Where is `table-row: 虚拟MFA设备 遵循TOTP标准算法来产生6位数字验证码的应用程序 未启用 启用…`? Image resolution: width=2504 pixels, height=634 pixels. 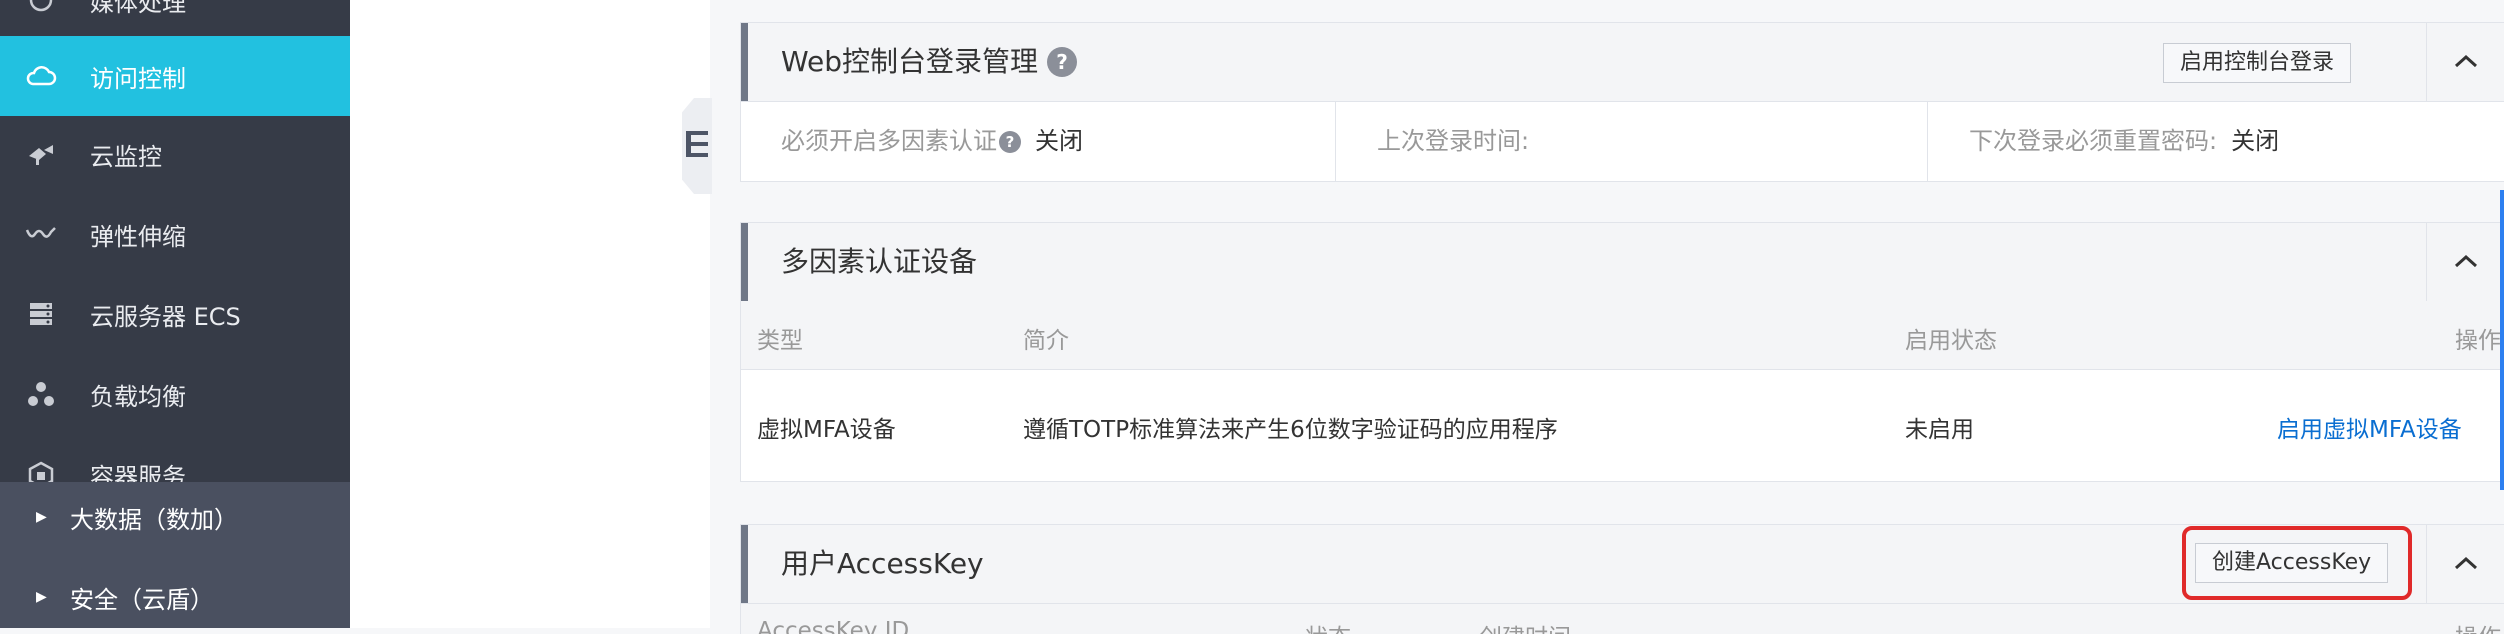
table-row: 虚拟MFA设备 遵循TOTP标准算法来产生6位数字验证码的应用程序 未启用 启用… is located at coordinates (1622, 426).